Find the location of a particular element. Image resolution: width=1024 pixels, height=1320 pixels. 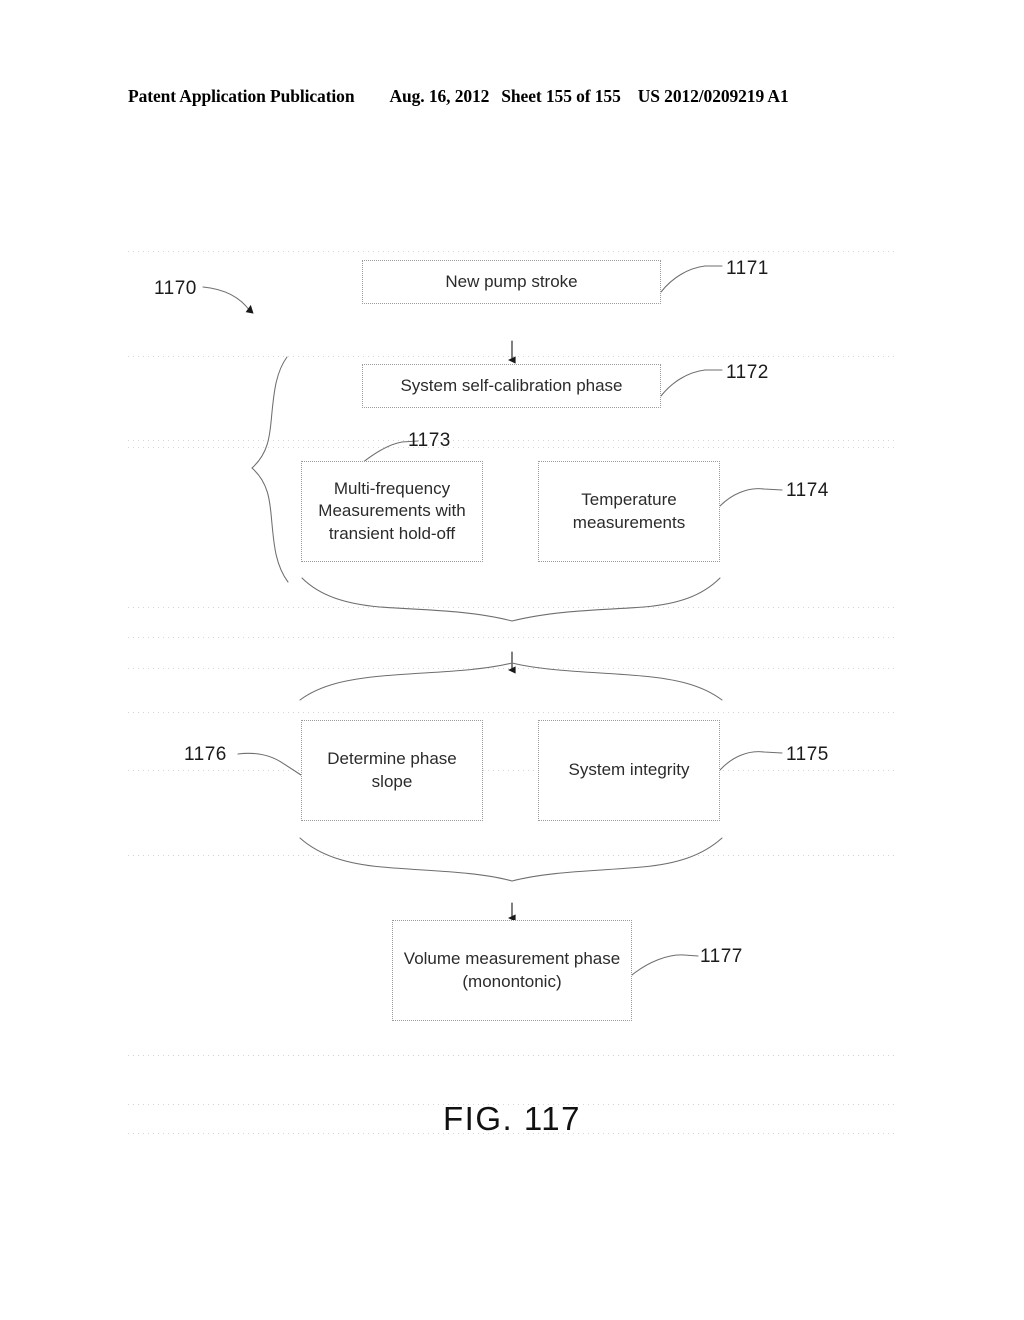

process-box-volume-measurement-phase: Volume measurement phase (monontonic) is located at coordinates (512, 970).